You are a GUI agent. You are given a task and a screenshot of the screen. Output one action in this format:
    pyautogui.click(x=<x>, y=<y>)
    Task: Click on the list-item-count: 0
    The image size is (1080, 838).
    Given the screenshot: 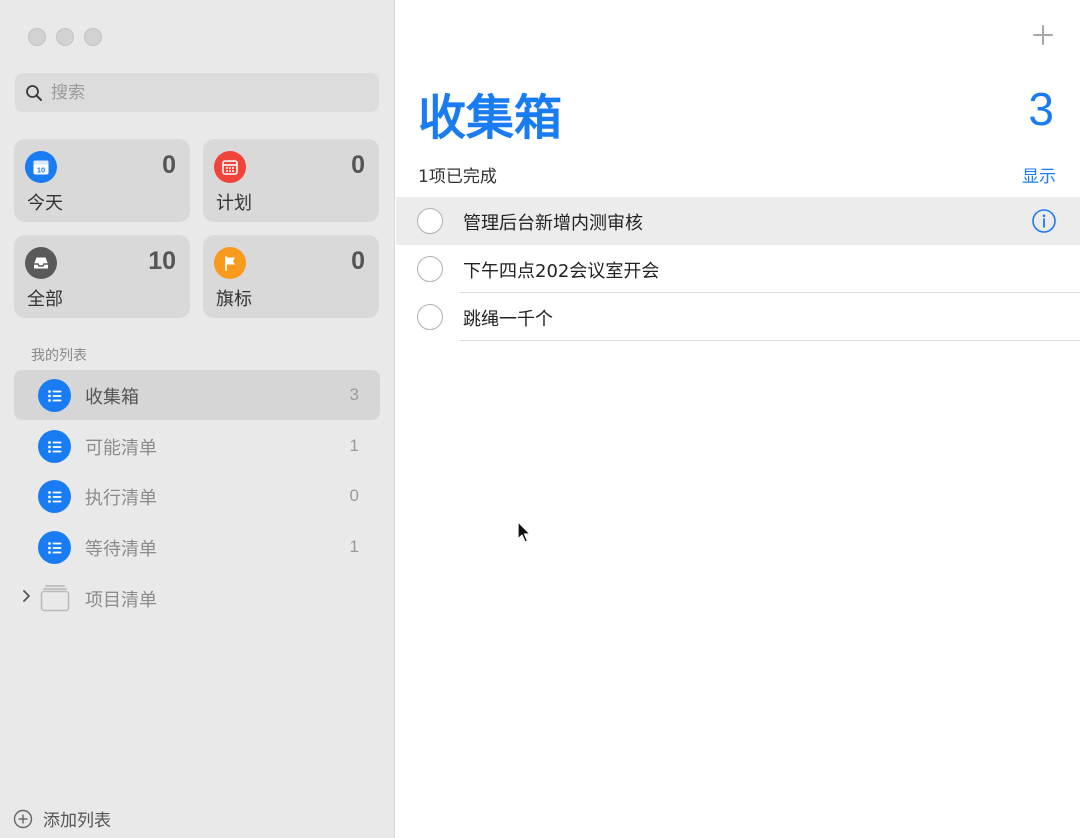 What is the action you would take?
    pyautogui.click(x=354, y=495)
    